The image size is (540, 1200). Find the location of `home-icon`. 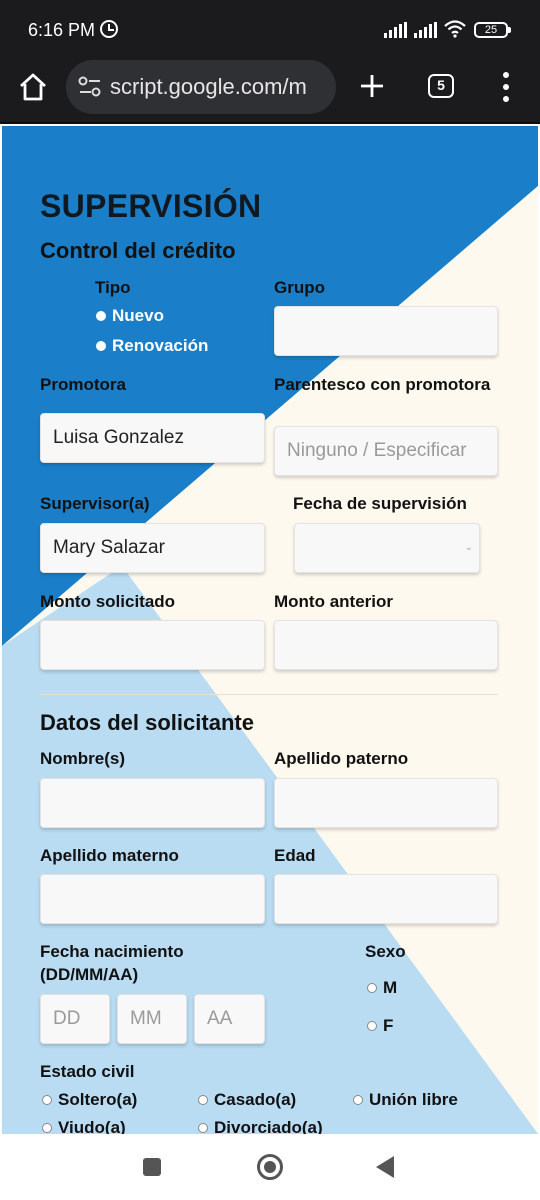

home-icon is located at coordinates (33, 87).